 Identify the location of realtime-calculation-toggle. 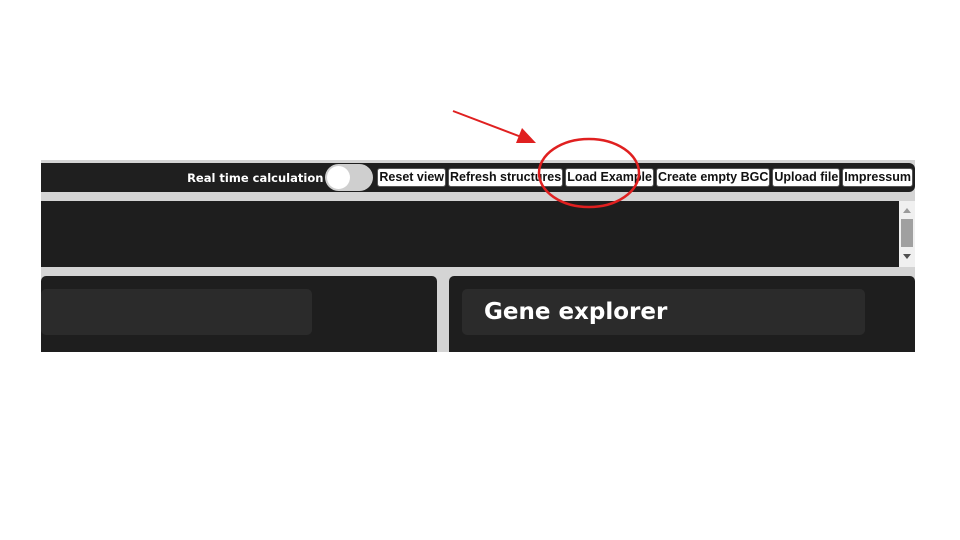
(349, 177).